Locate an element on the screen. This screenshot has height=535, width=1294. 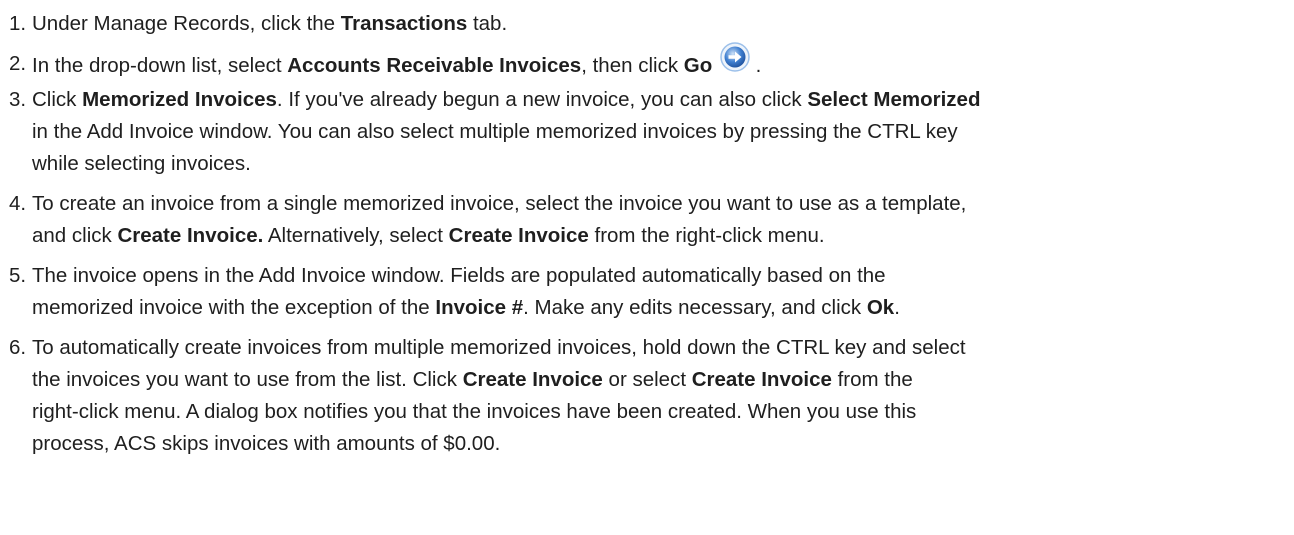
ui-term: Invoice # is located at coordinates (479, 307).